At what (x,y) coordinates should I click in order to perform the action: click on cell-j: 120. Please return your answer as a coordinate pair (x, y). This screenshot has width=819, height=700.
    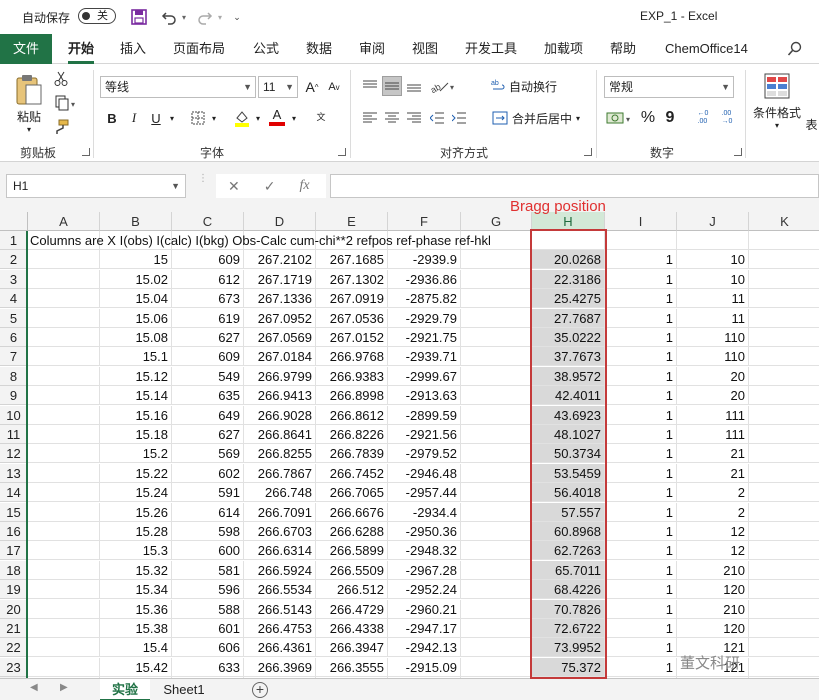
    Looking at the image, I should click on (713, 590).